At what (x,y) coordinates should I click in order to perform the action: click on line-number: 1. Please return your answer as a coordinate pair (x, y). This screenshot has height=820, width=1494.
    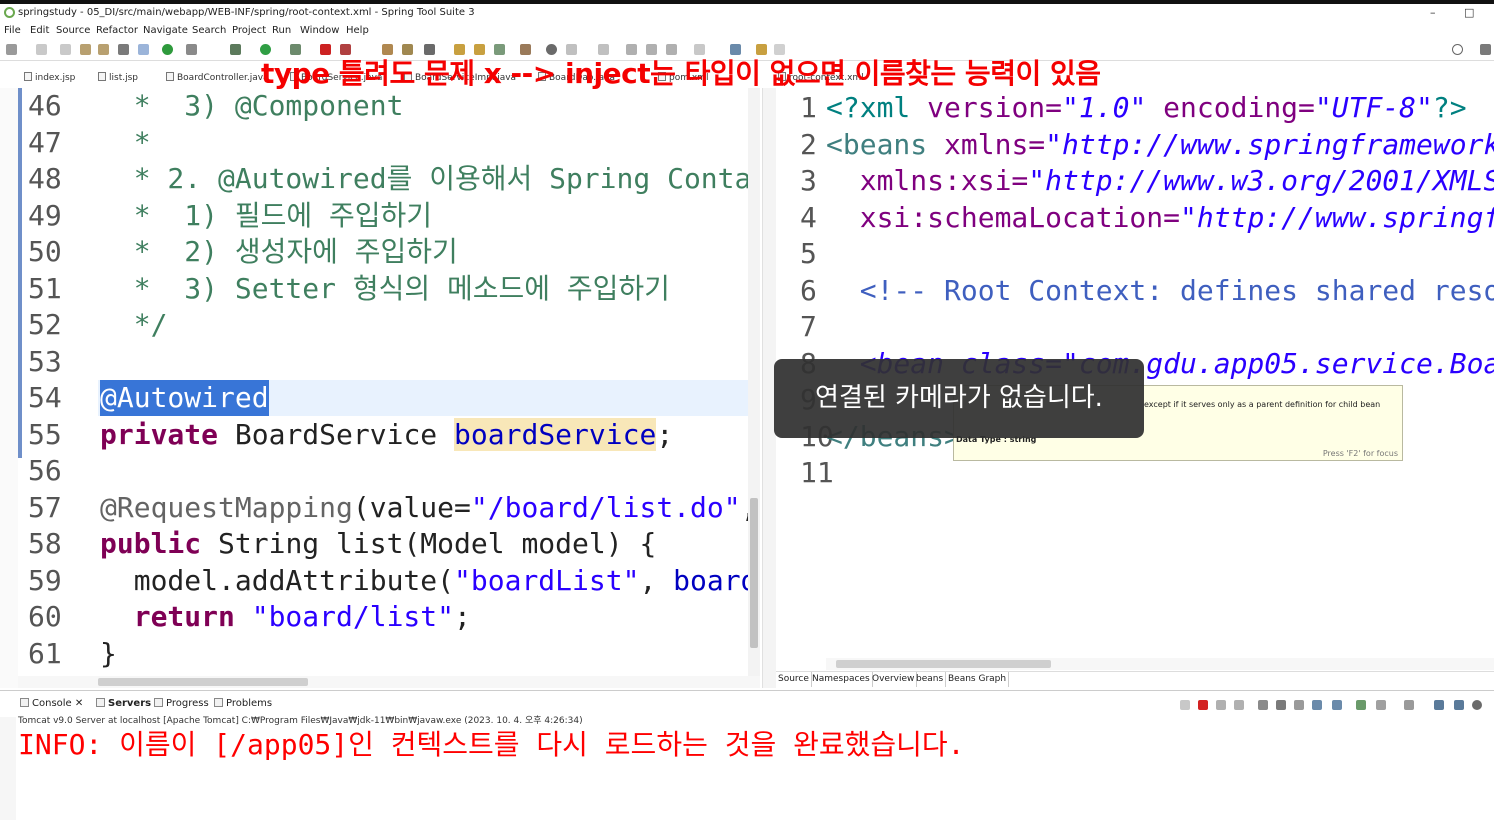
    Looking at the image, I should click on (808, 107).